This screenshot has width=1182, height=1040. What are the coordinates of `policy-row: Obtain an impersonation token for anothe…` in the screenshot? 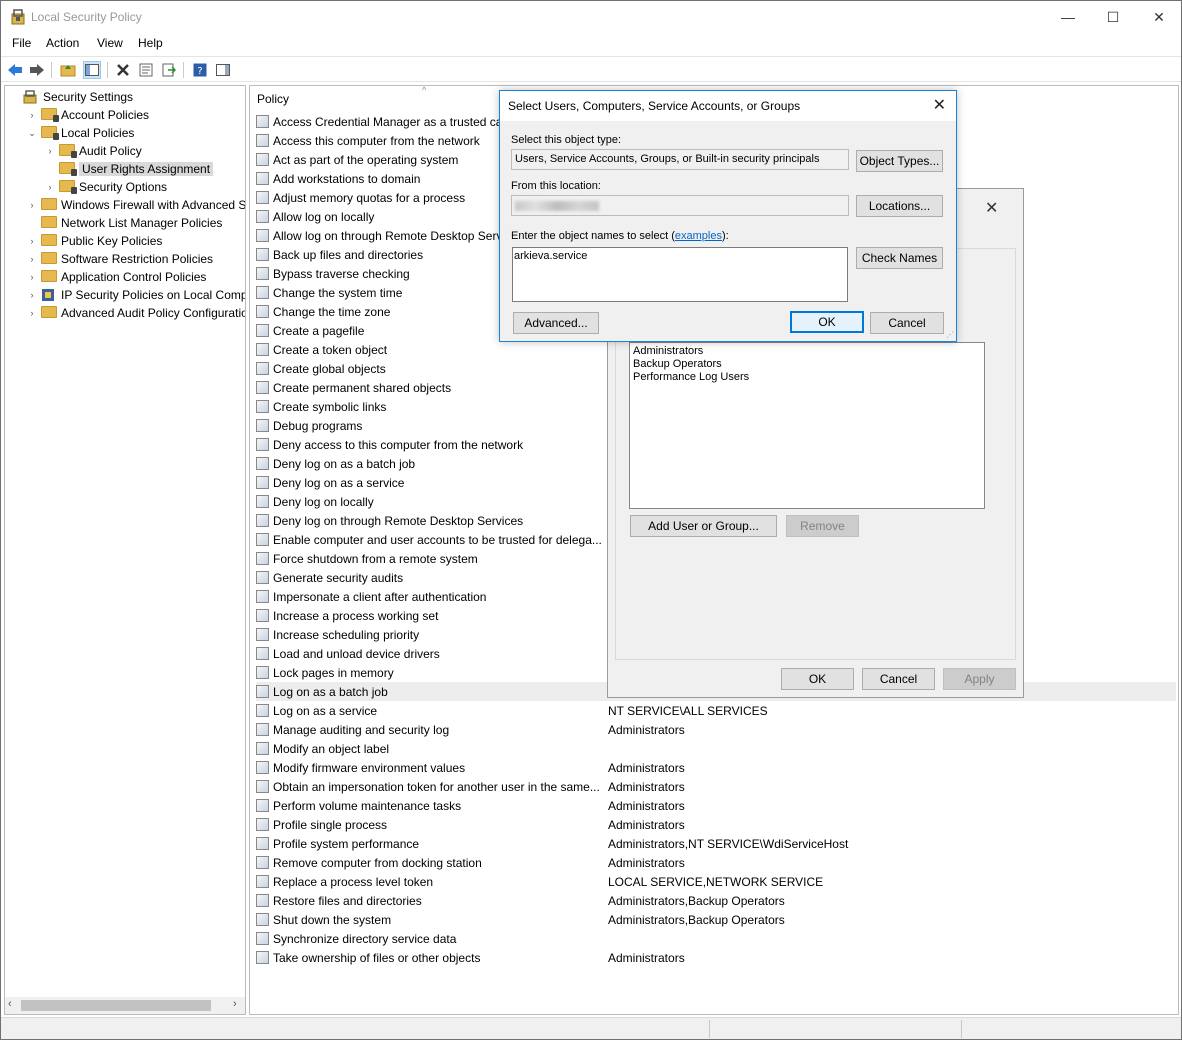 It's located at (716, 786).